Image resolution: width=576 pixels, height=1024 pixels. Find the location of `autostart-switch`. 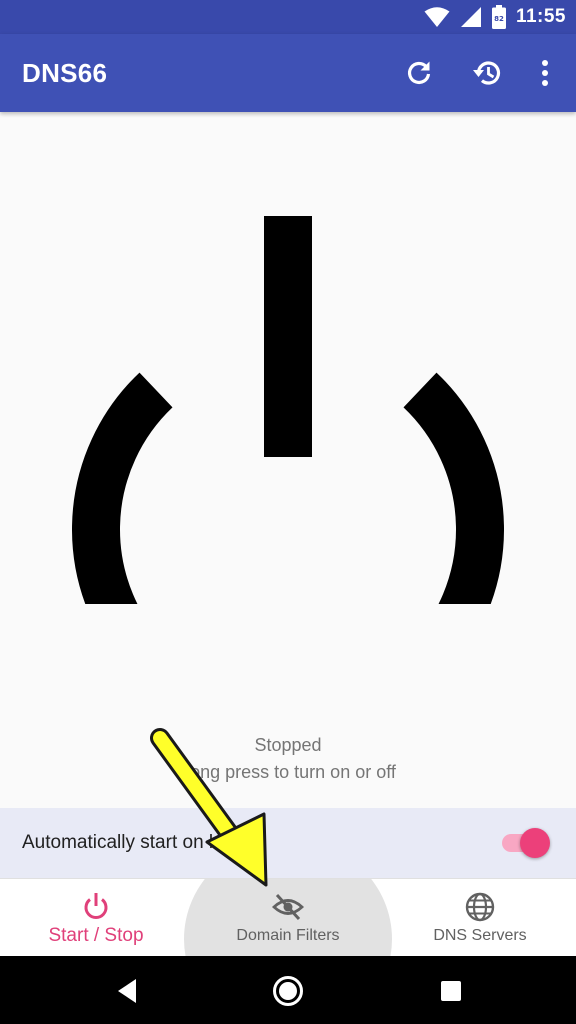

autostart-switch is located at coordinates (535, 843).